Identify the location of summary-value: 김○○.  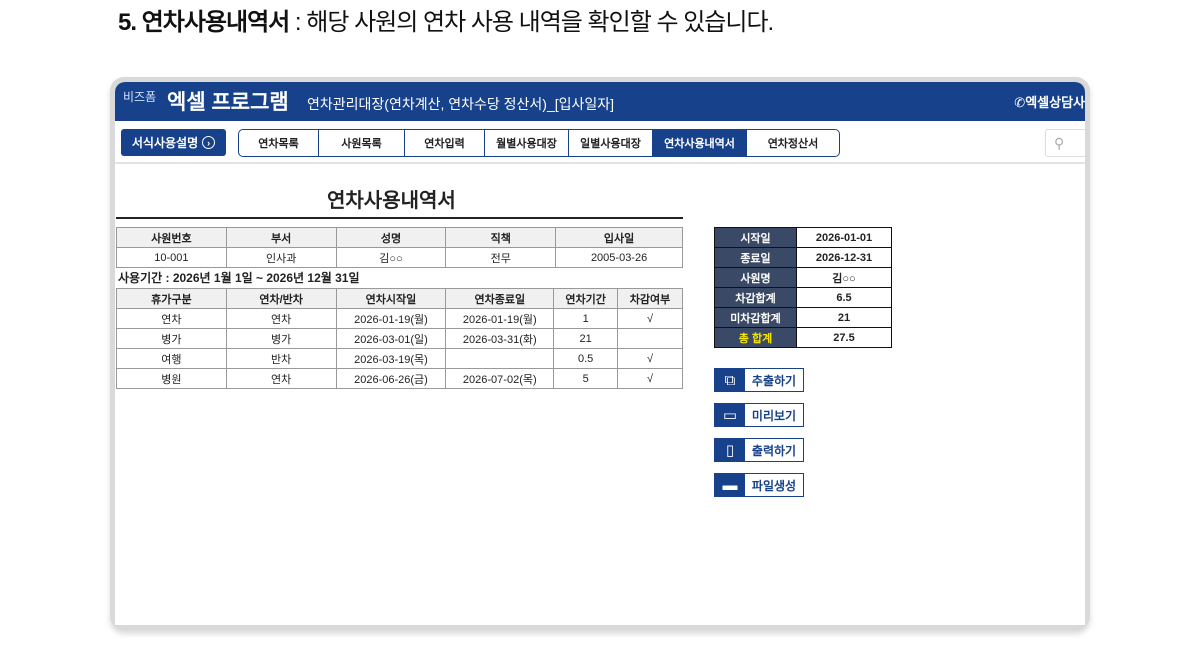
(844, 277).